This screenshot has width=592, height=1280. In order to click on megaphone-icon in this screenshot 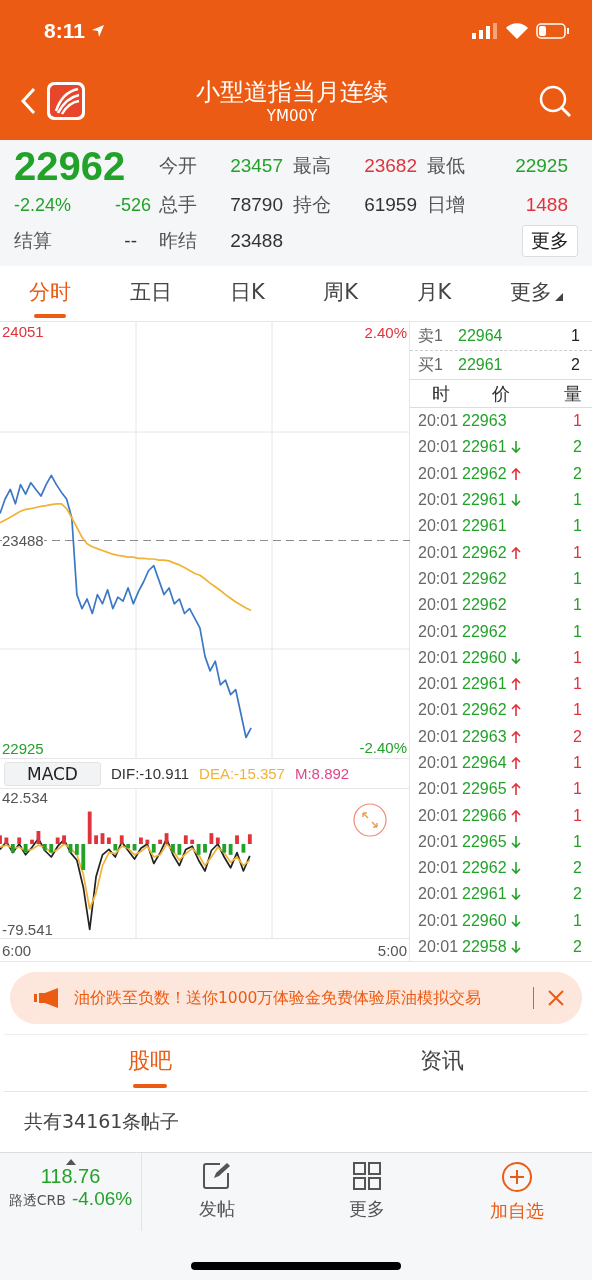, I will do `click(47, 998)`.